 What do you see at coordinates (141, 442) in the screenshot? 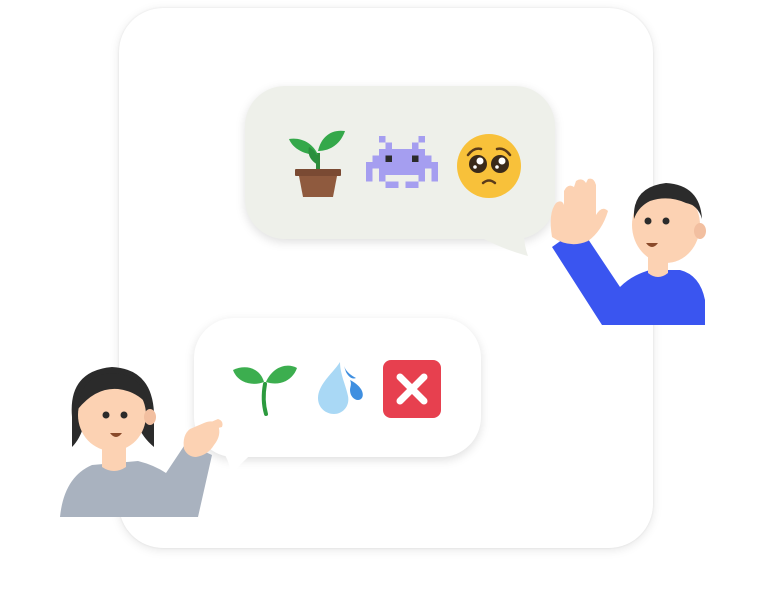
I see `woman-waving-avatar` at bounding box center [141, 442].